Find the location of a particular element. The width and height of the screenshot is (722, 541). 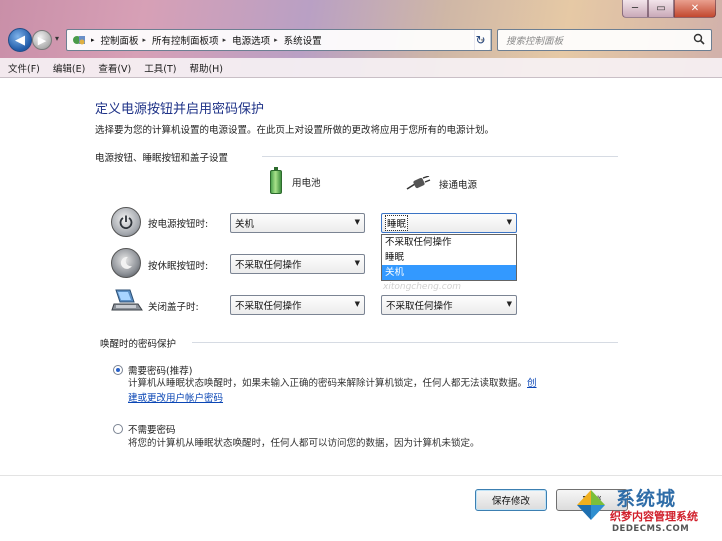

watermark-brand: 系统城 is located at coordinates (646, 499).